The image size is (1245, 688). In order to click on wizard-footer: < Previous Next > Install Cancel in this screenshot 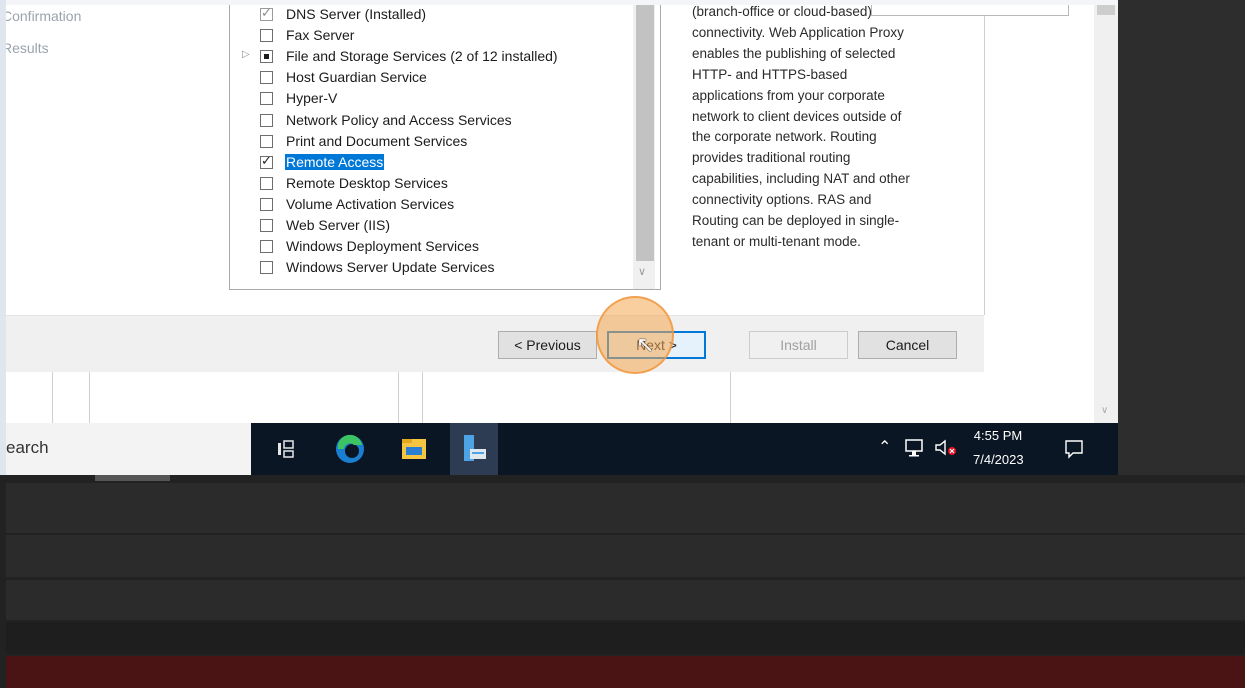, I will do `click(495, 344)`.